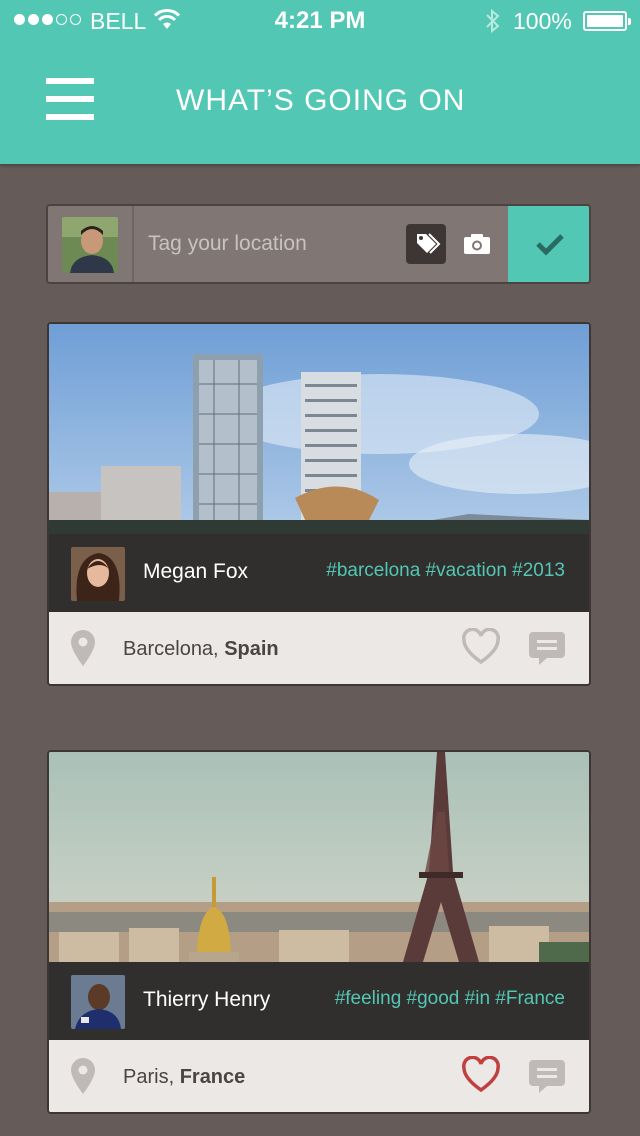 Image resolution: width=640 pixels, height=1136 pixels. I want to click on status-bar: BELL 4:21 PM 100%, so click(320, 20).